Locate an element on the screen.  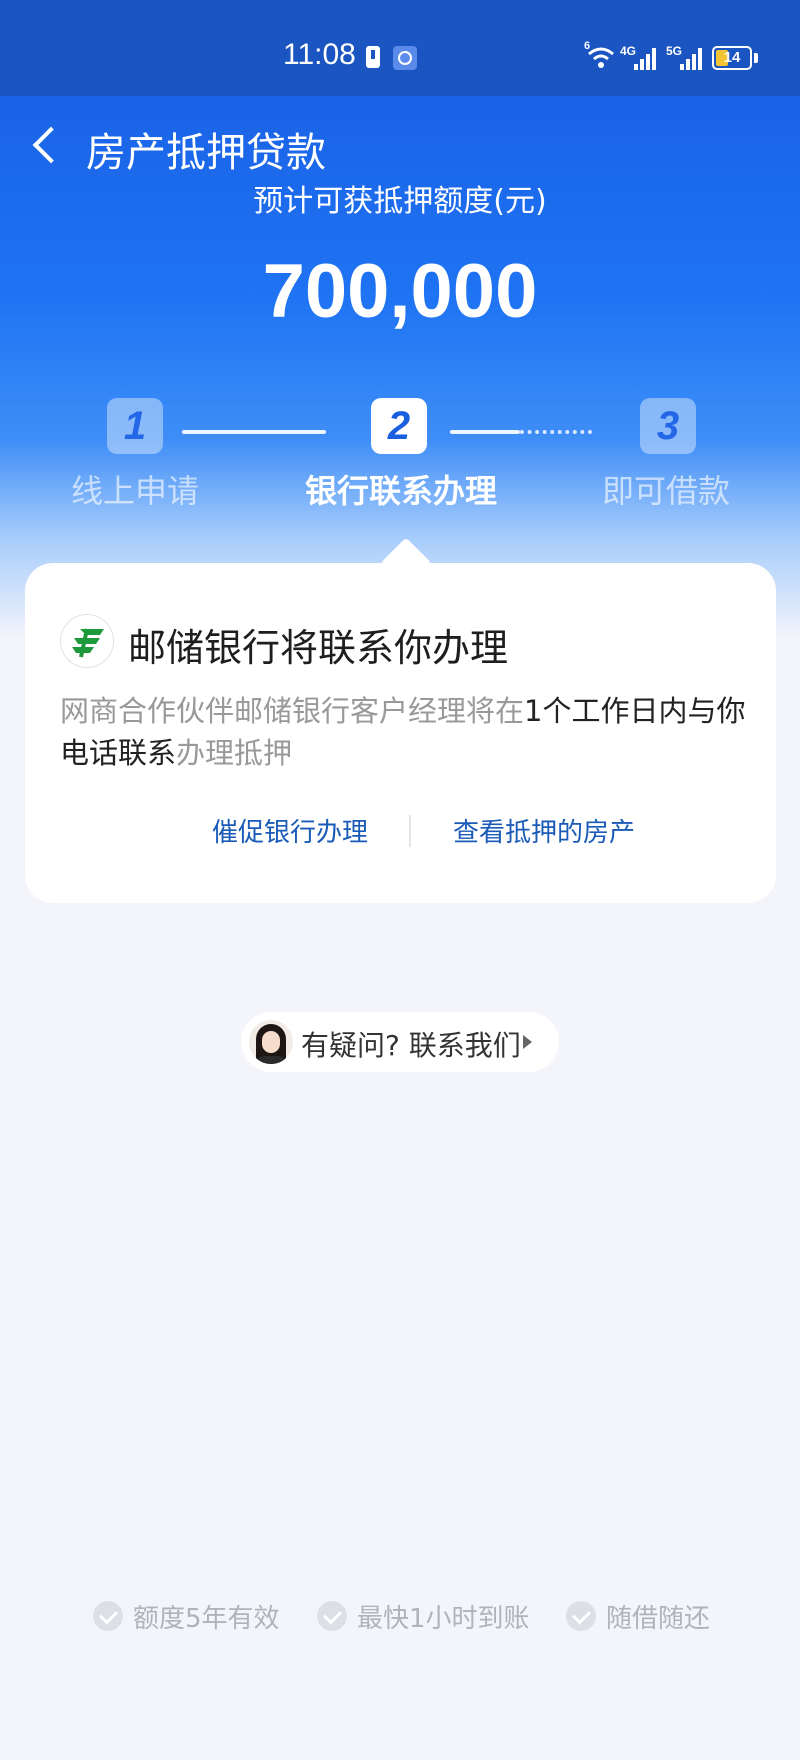
quota-label: 预计可获抵押额度(元) is located at coordinates (400, 201).